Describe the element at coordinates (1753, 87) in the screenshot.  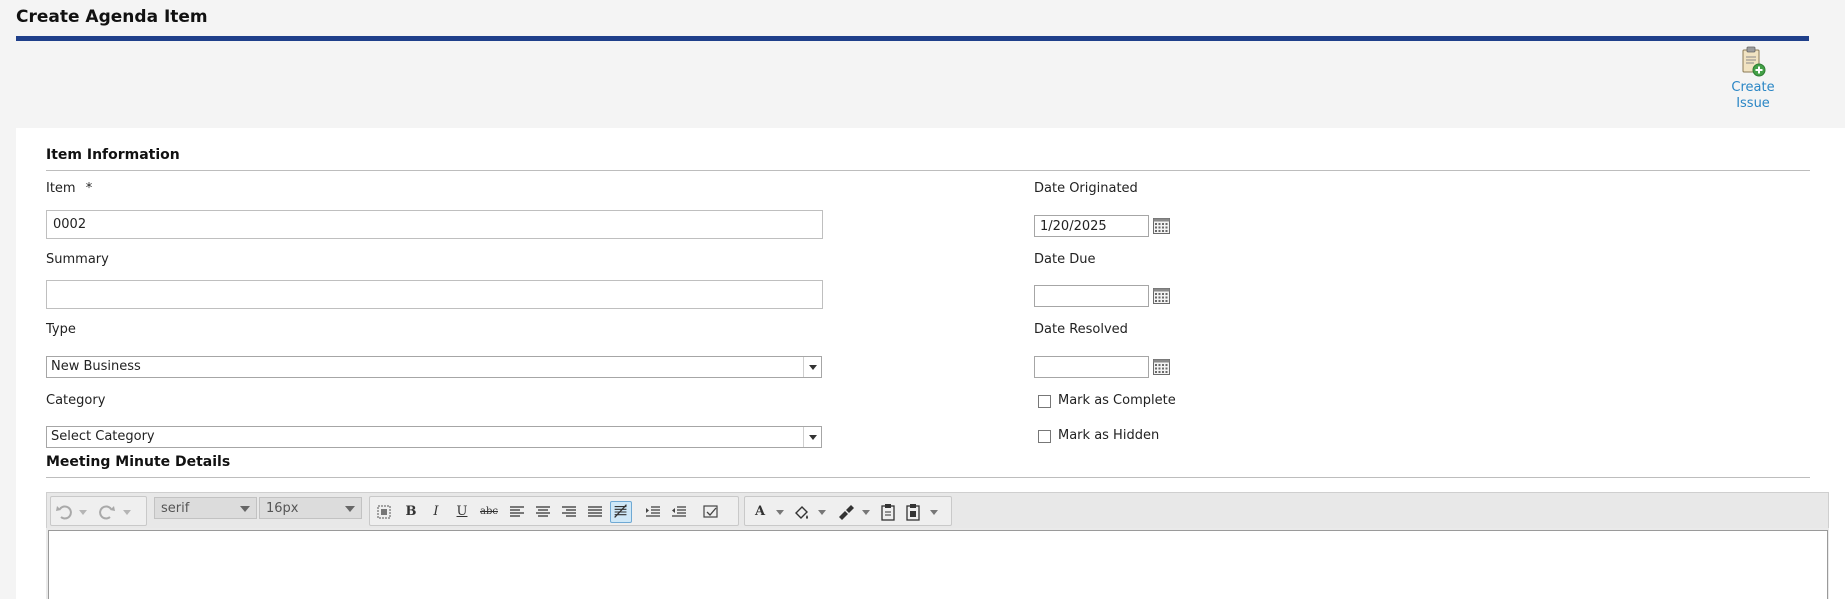
I see `create-issue-label-1: Create` at that location.